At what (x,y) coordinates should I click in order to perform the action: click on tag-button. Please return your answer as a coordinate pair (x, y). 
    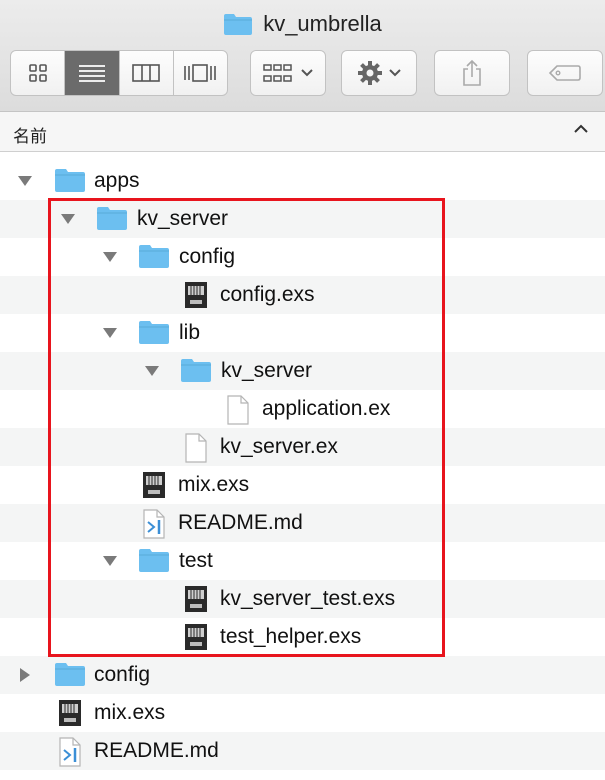
    Looking at the image, I should click on (565, 73).